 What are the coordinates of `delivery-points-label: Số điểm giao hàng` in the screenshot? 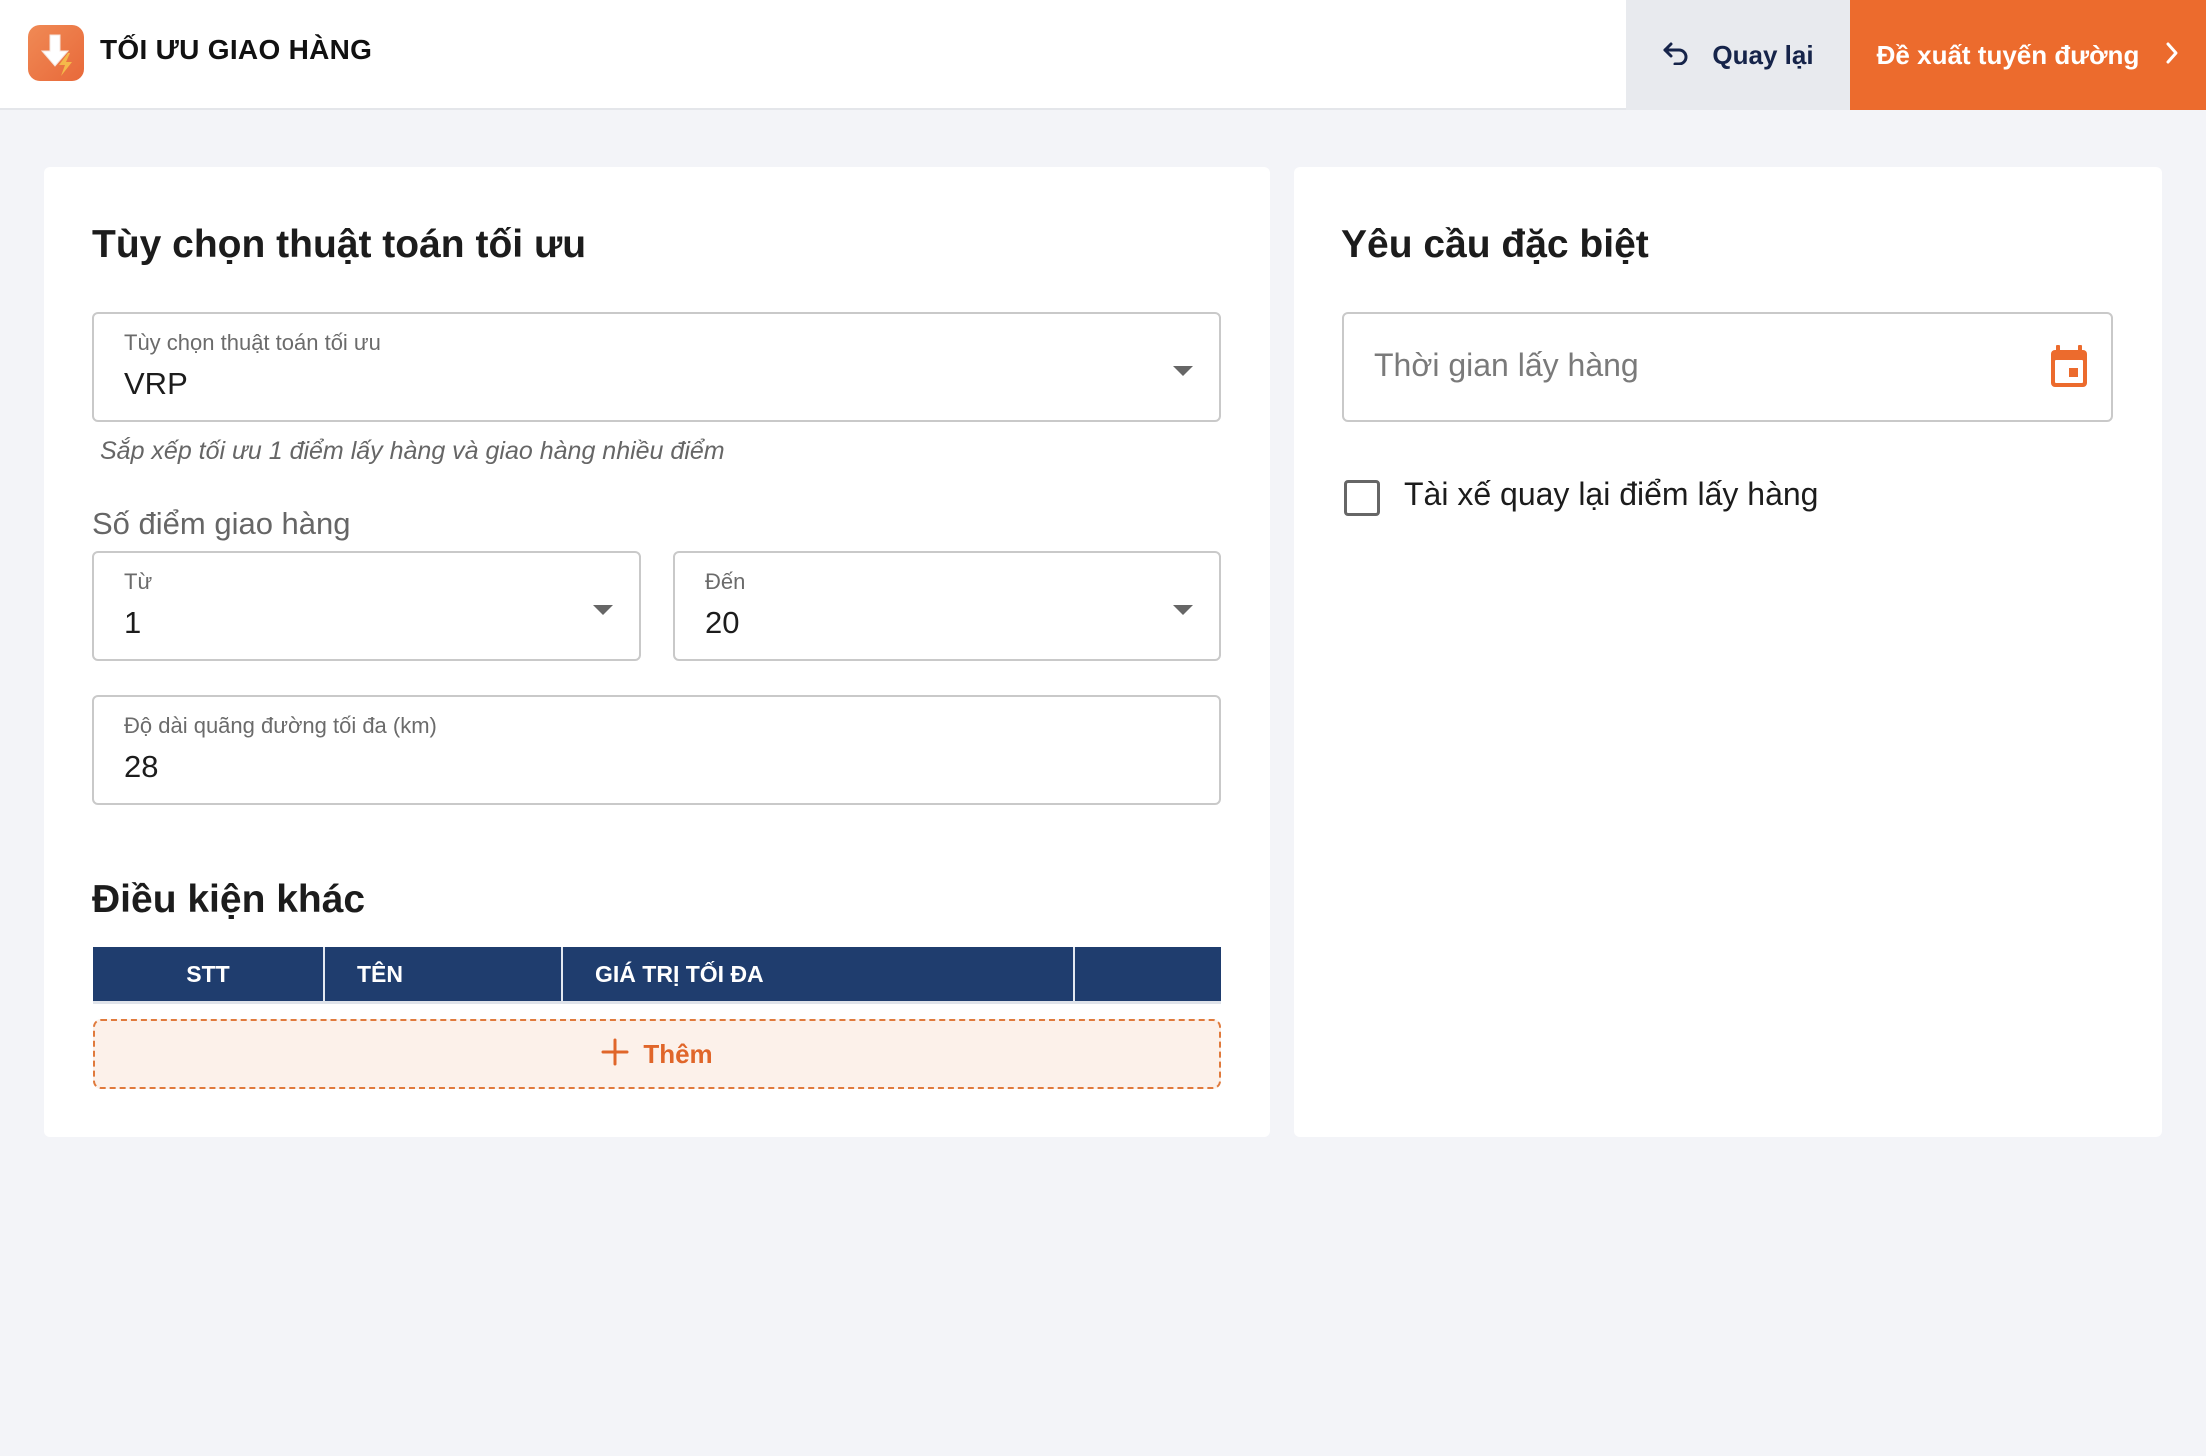 It's located at (221, 523).